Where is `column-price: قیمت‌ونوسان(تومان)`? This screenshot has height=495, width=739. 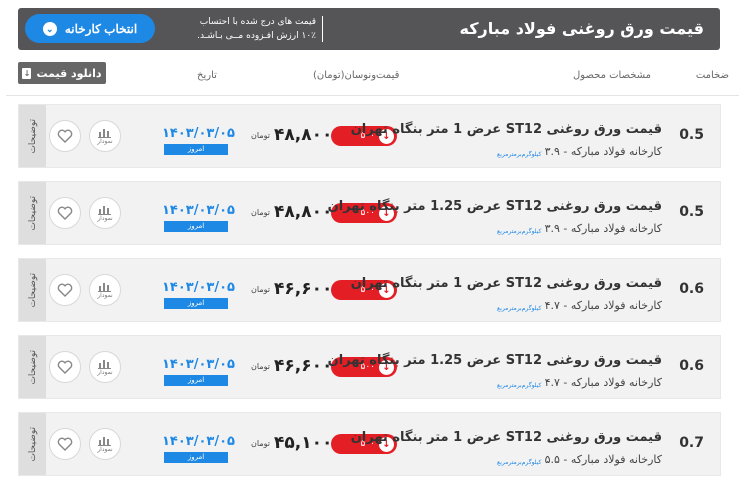 column-price: قیمت‌ونوسان(تومان) is located at coordinates (356, 75).